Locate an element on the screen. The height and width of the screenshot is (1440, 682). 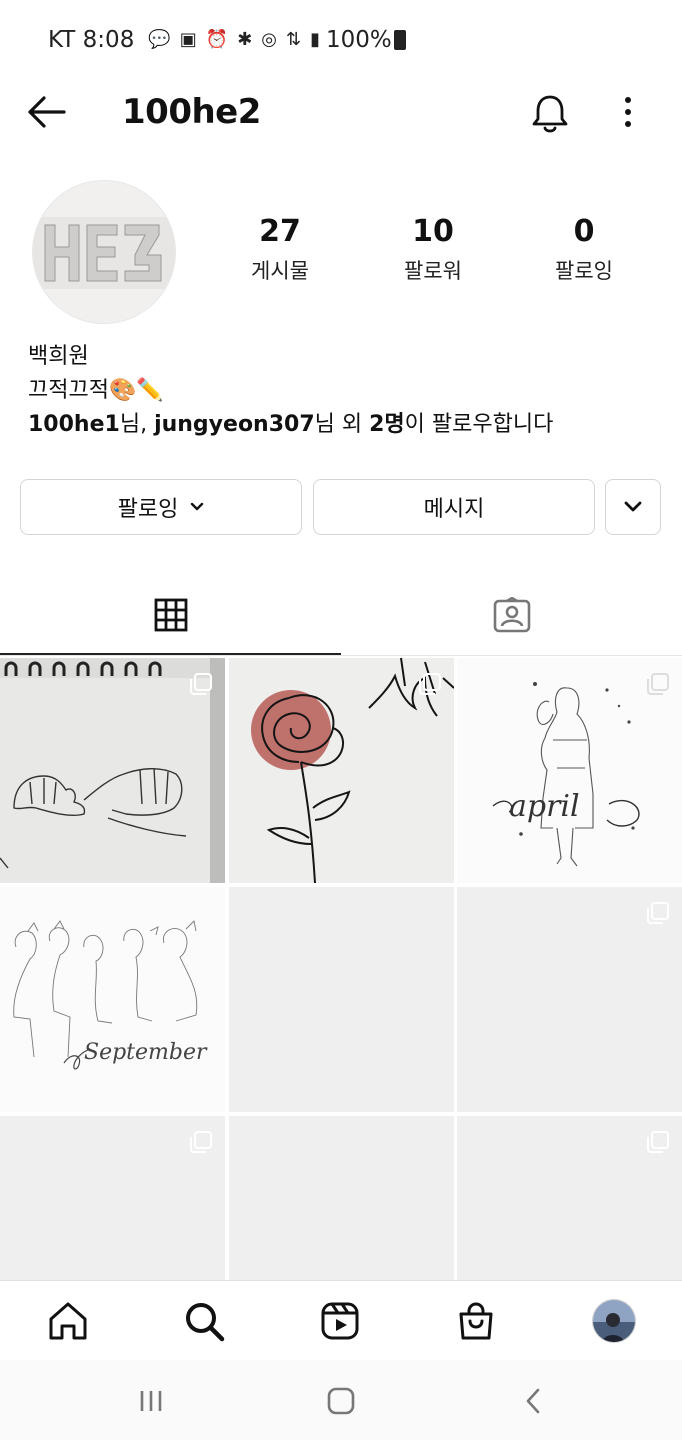
nav-search is located at coordinates (204, 1321).